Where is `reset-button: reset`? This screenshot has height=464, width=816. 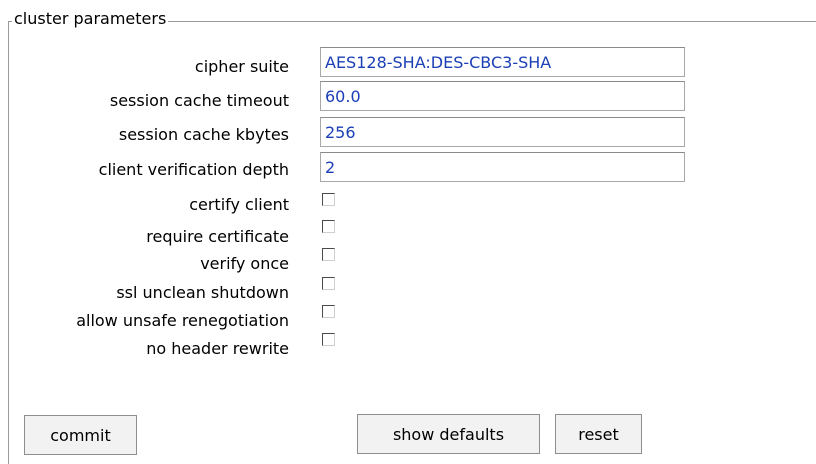
reset-button: reset is located at coordinates (598, 434).